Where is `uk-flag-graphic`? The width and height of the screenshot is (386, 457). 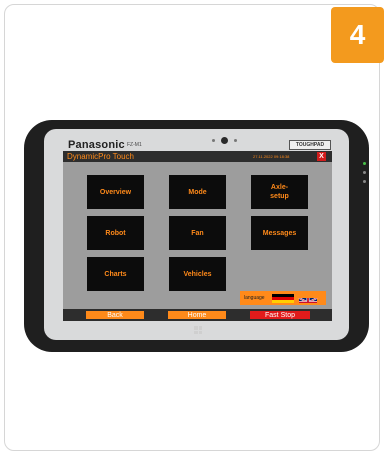 uk-flag-graphic is located at coordinates (308, 300).